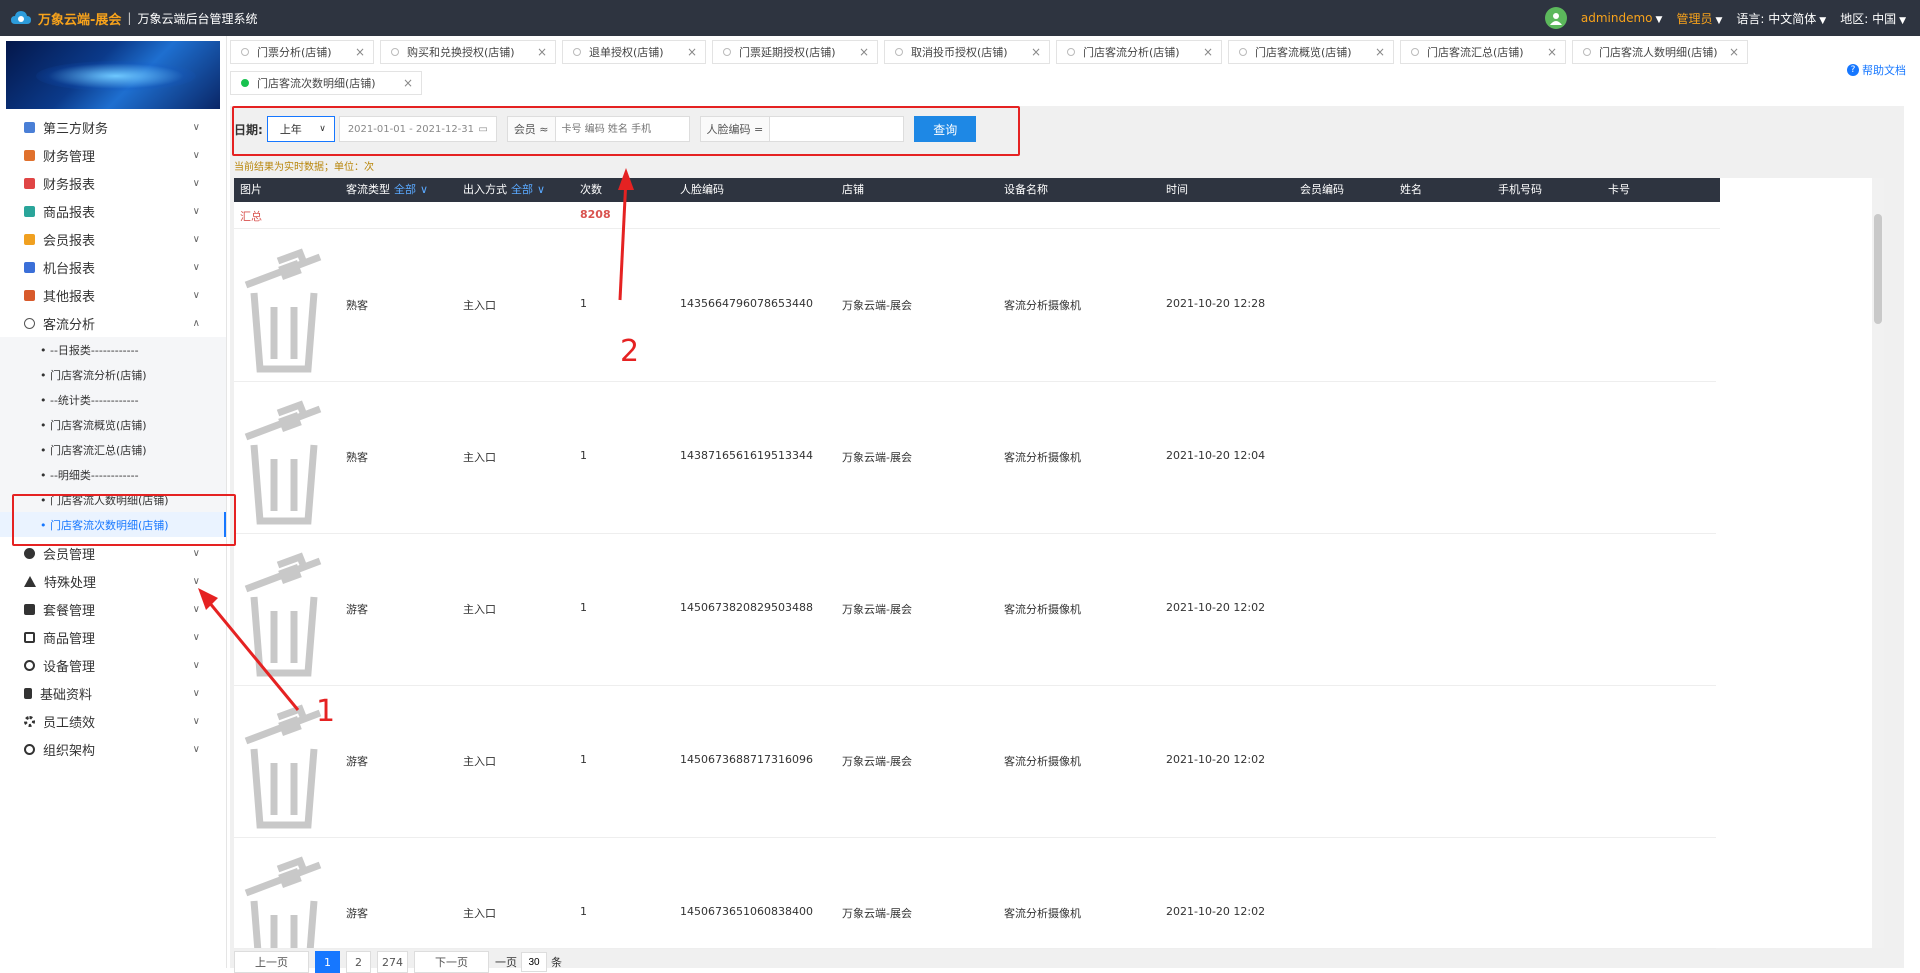  Describe the element at coordinates (416, 439) in the screenshot. I see `annotation-arrows` at that location.